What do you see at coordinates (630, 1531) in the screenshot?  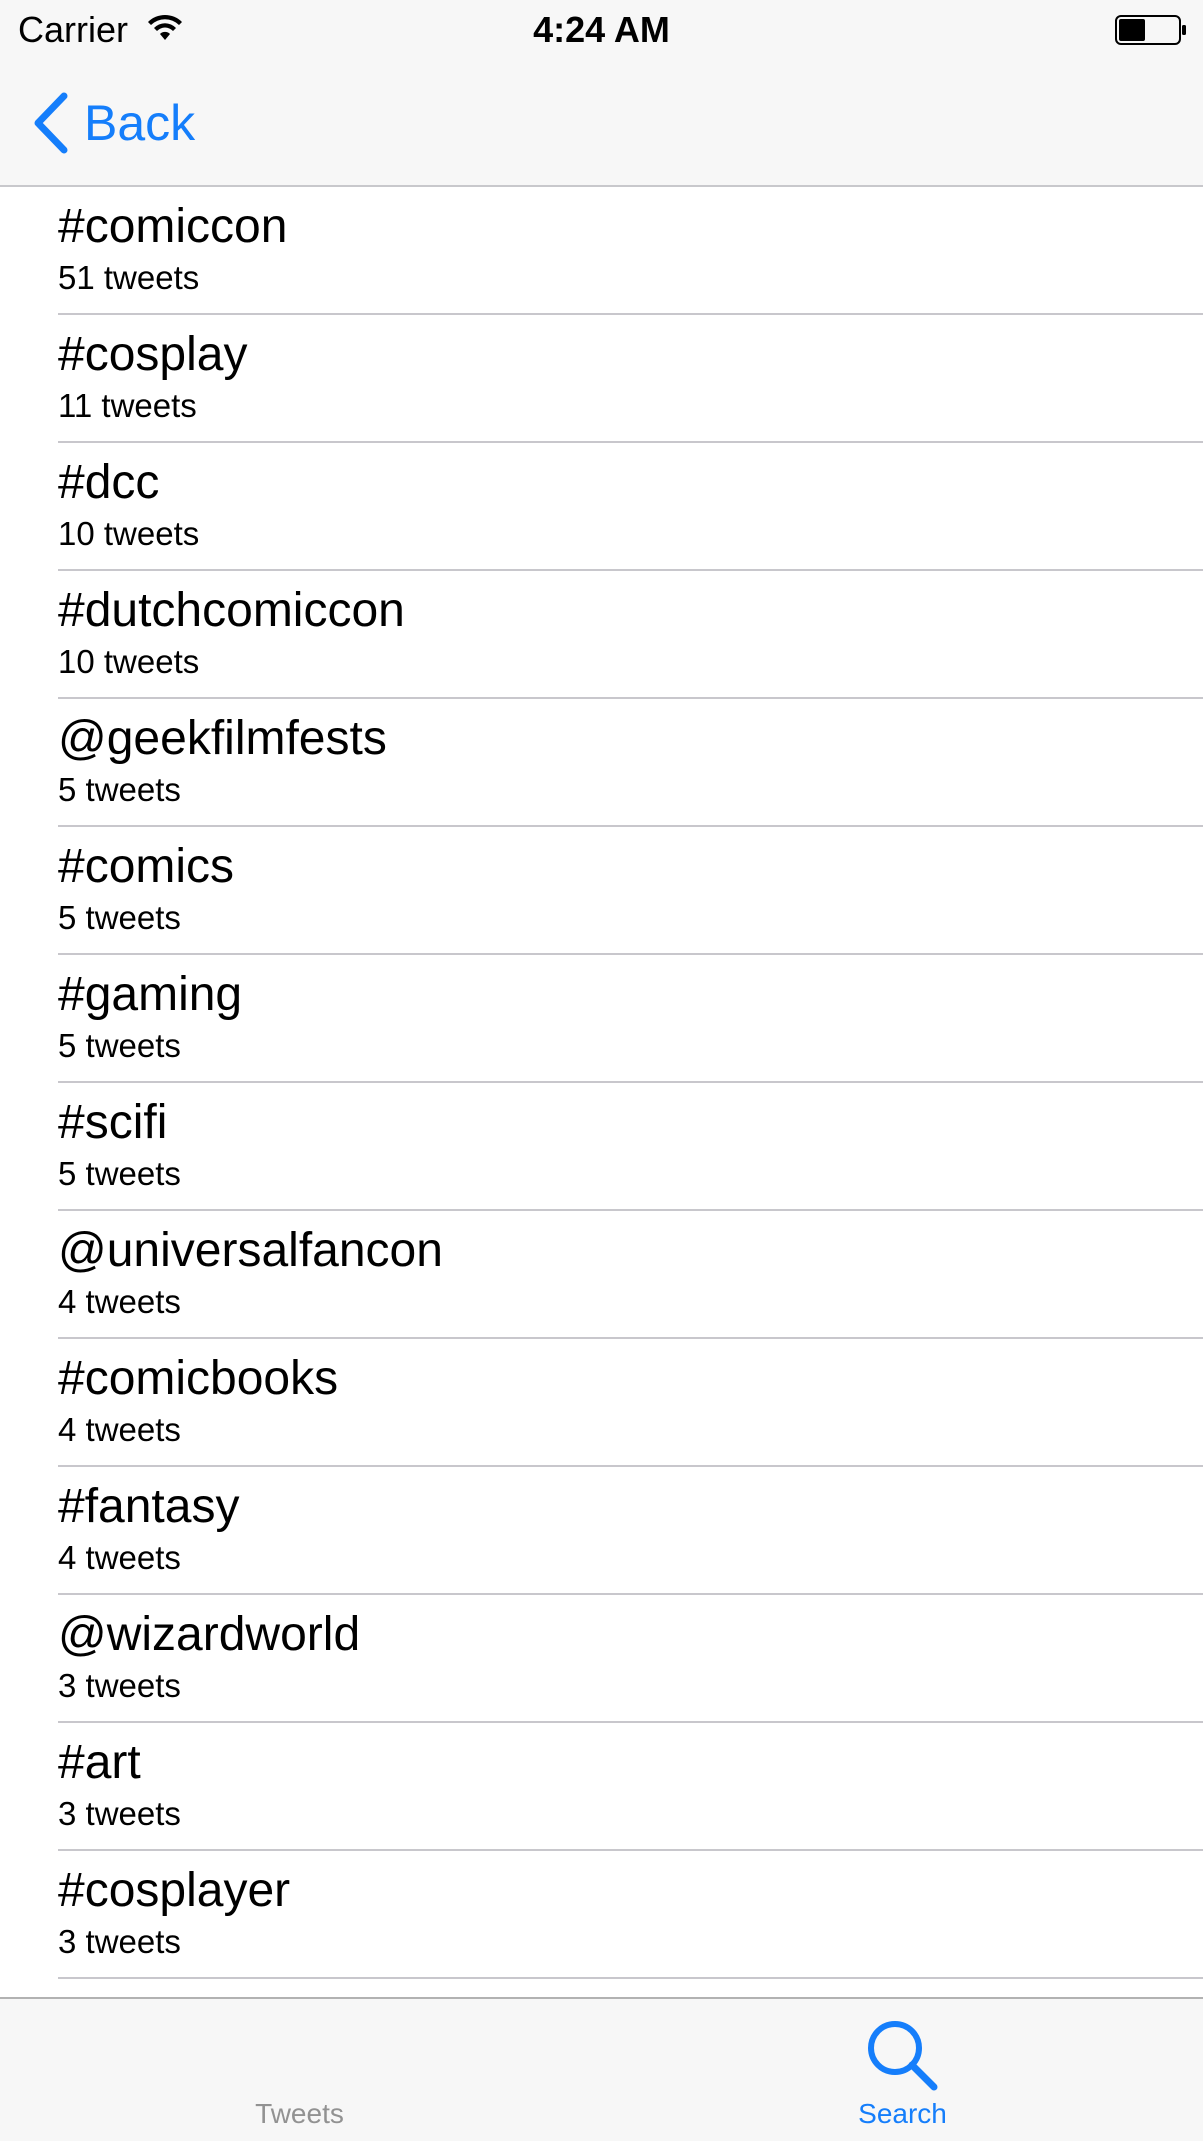 I see `list-item: #fantasy 4 tweets` at bounding box center [630, 1531].